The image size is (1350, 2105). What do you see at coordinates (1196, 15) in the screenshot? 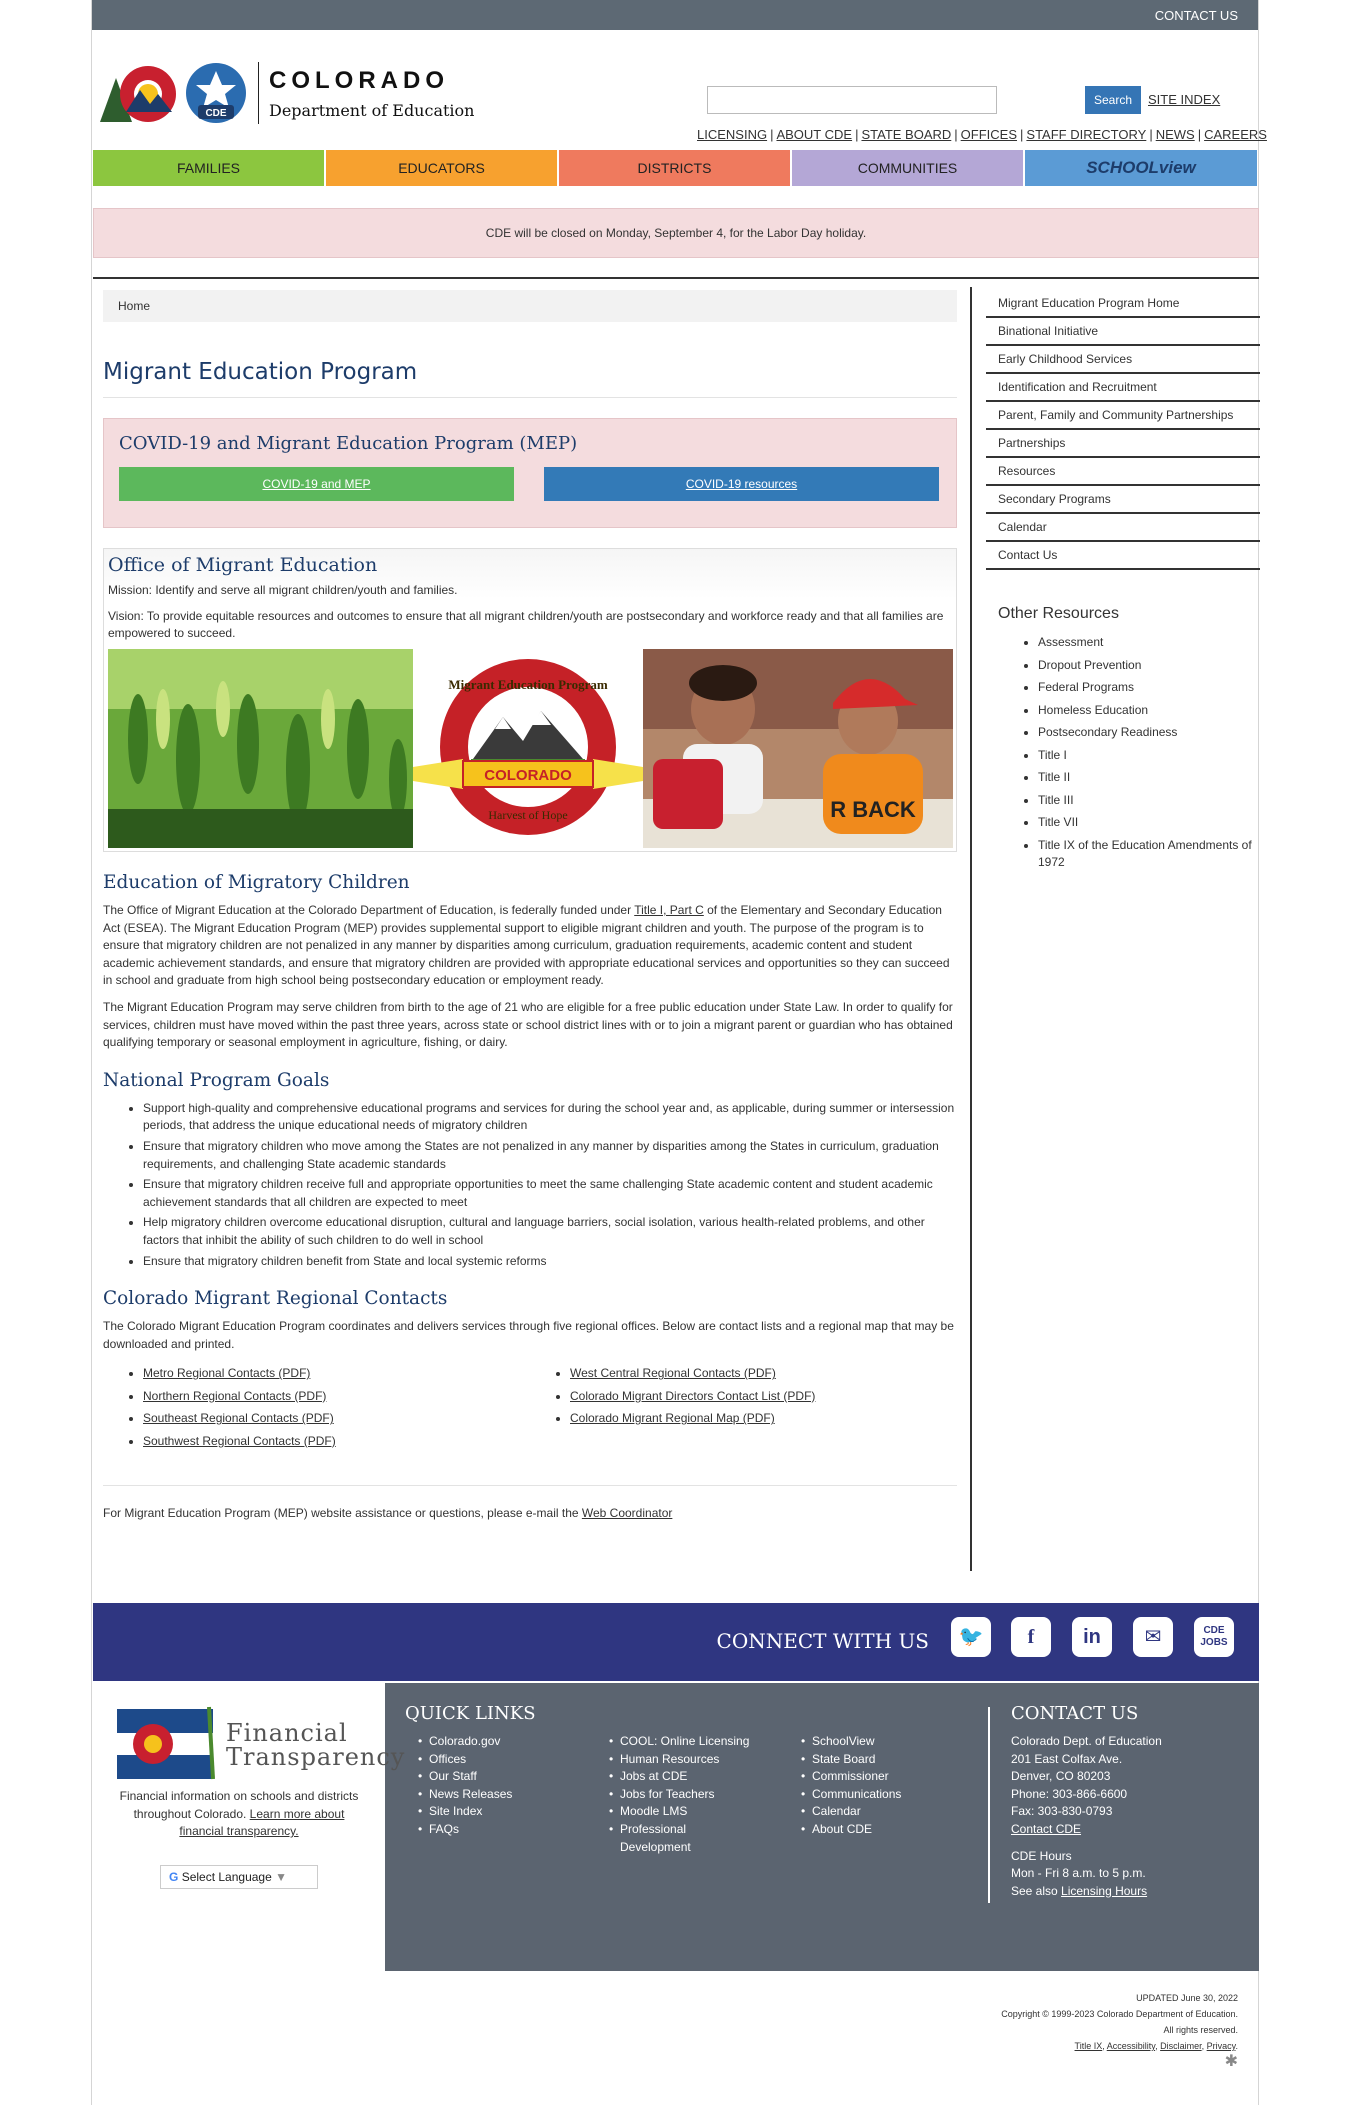
I see `contact-us-link: CONTACT US` at bounding box center [1196, 15].